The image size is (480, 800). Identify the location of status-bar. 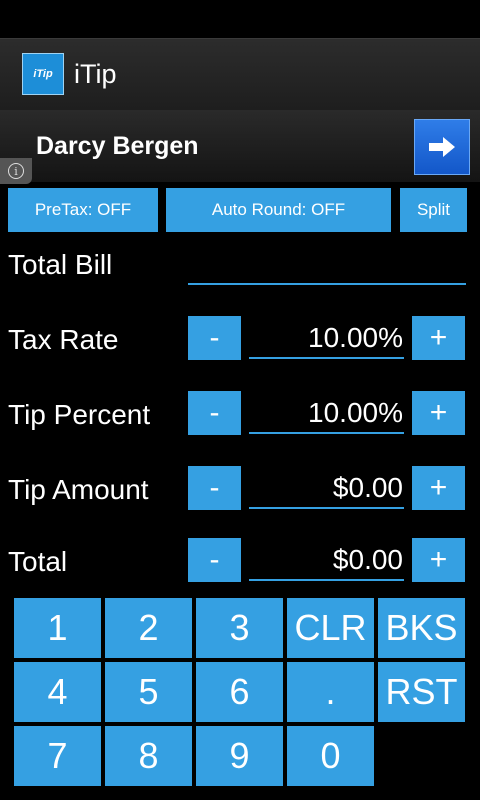
(240, 19).